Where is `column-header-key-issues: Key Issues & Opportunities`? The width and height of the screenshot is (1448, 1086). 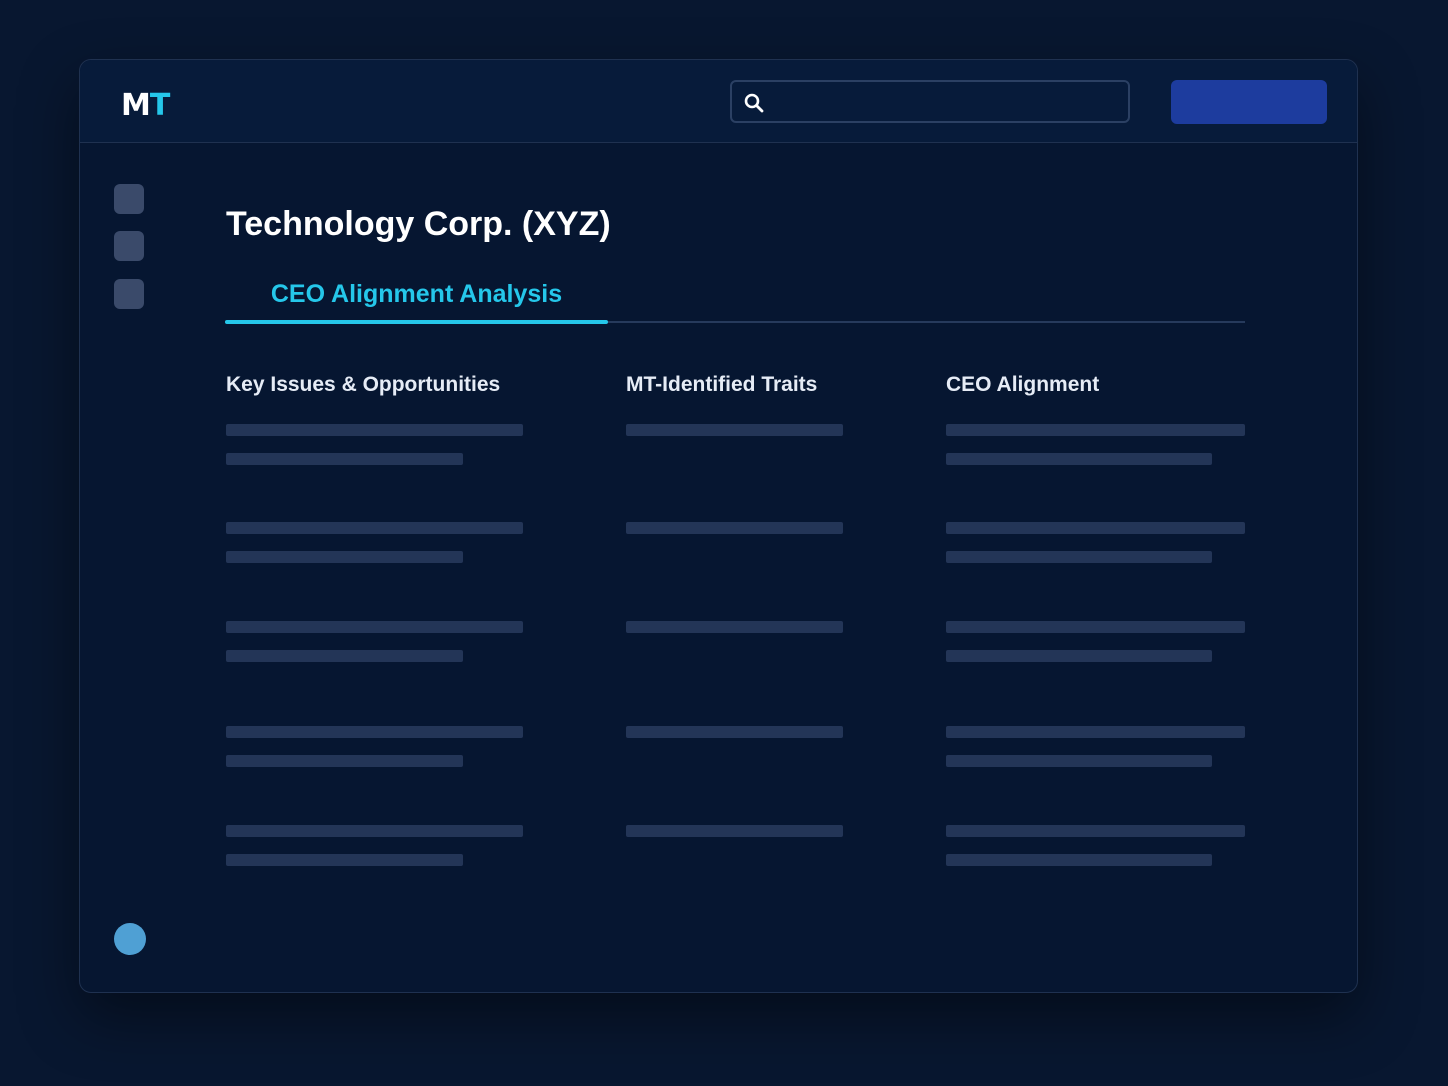 column-header-key-issues: Key Issues & Opportunities is located at coordinates (363, 384).